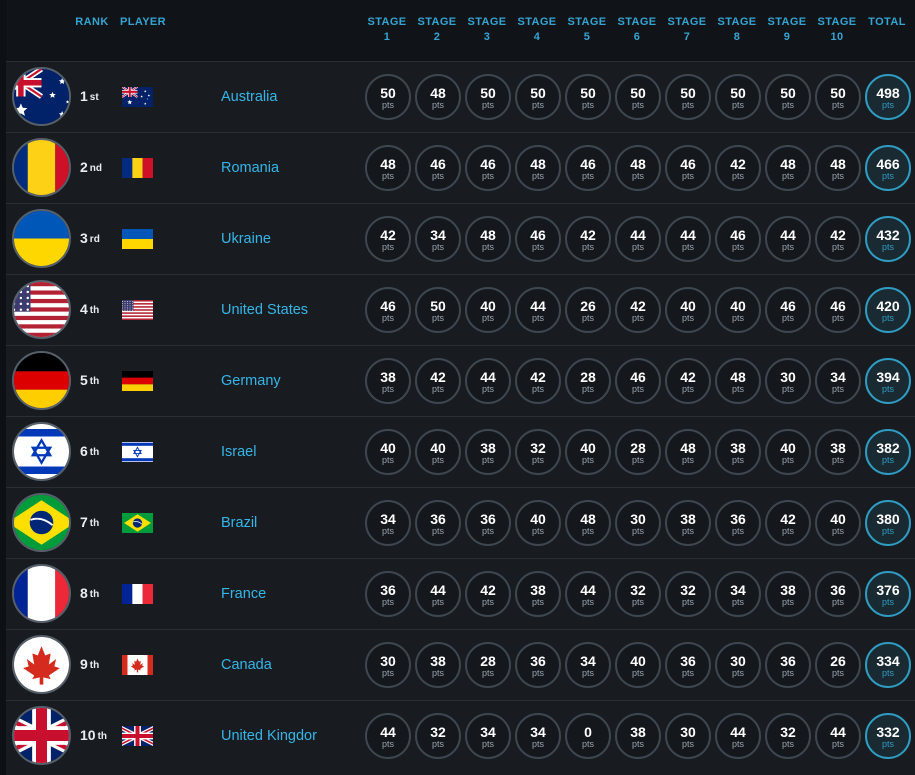 The image size is (915, 775). I want to click on stage-5-score: 26 pts, so click(588, 310).